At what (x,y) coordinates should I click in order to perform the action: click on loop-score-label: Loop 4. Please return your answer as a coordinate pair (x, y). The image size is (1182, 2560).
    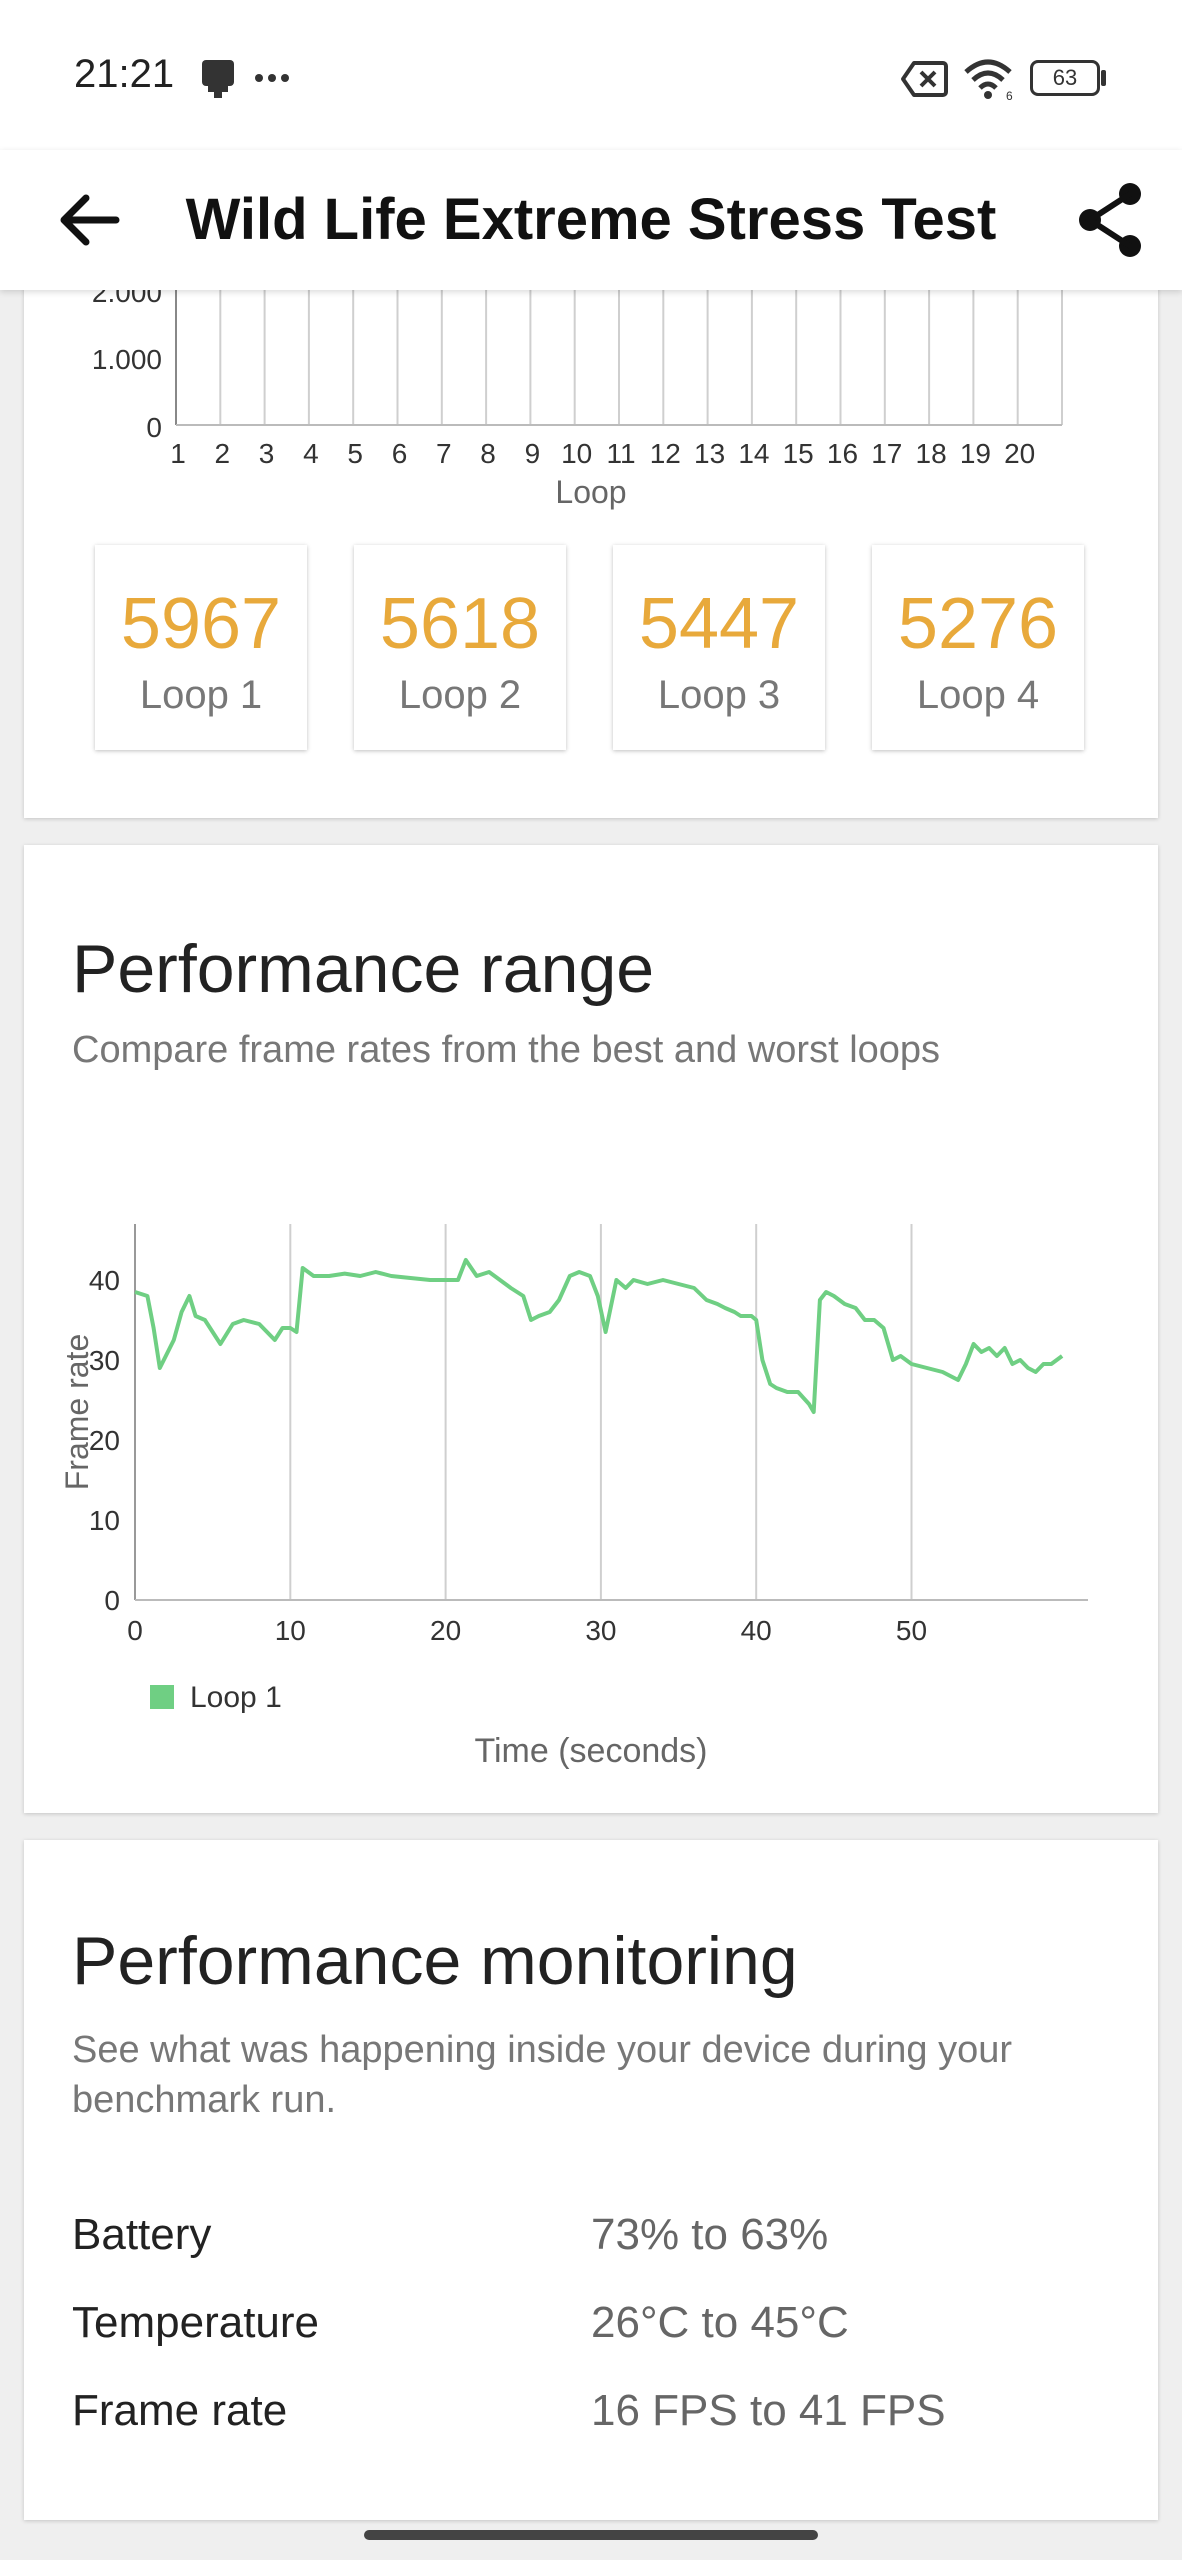
    Looking at the image, I should click on (978, 695).